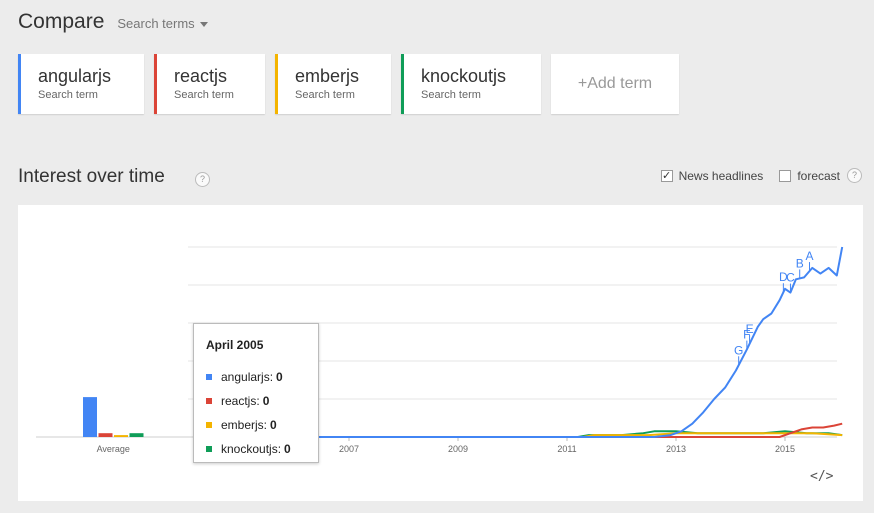  I want to click on term-name: knockoutjs, so click(464, 76).